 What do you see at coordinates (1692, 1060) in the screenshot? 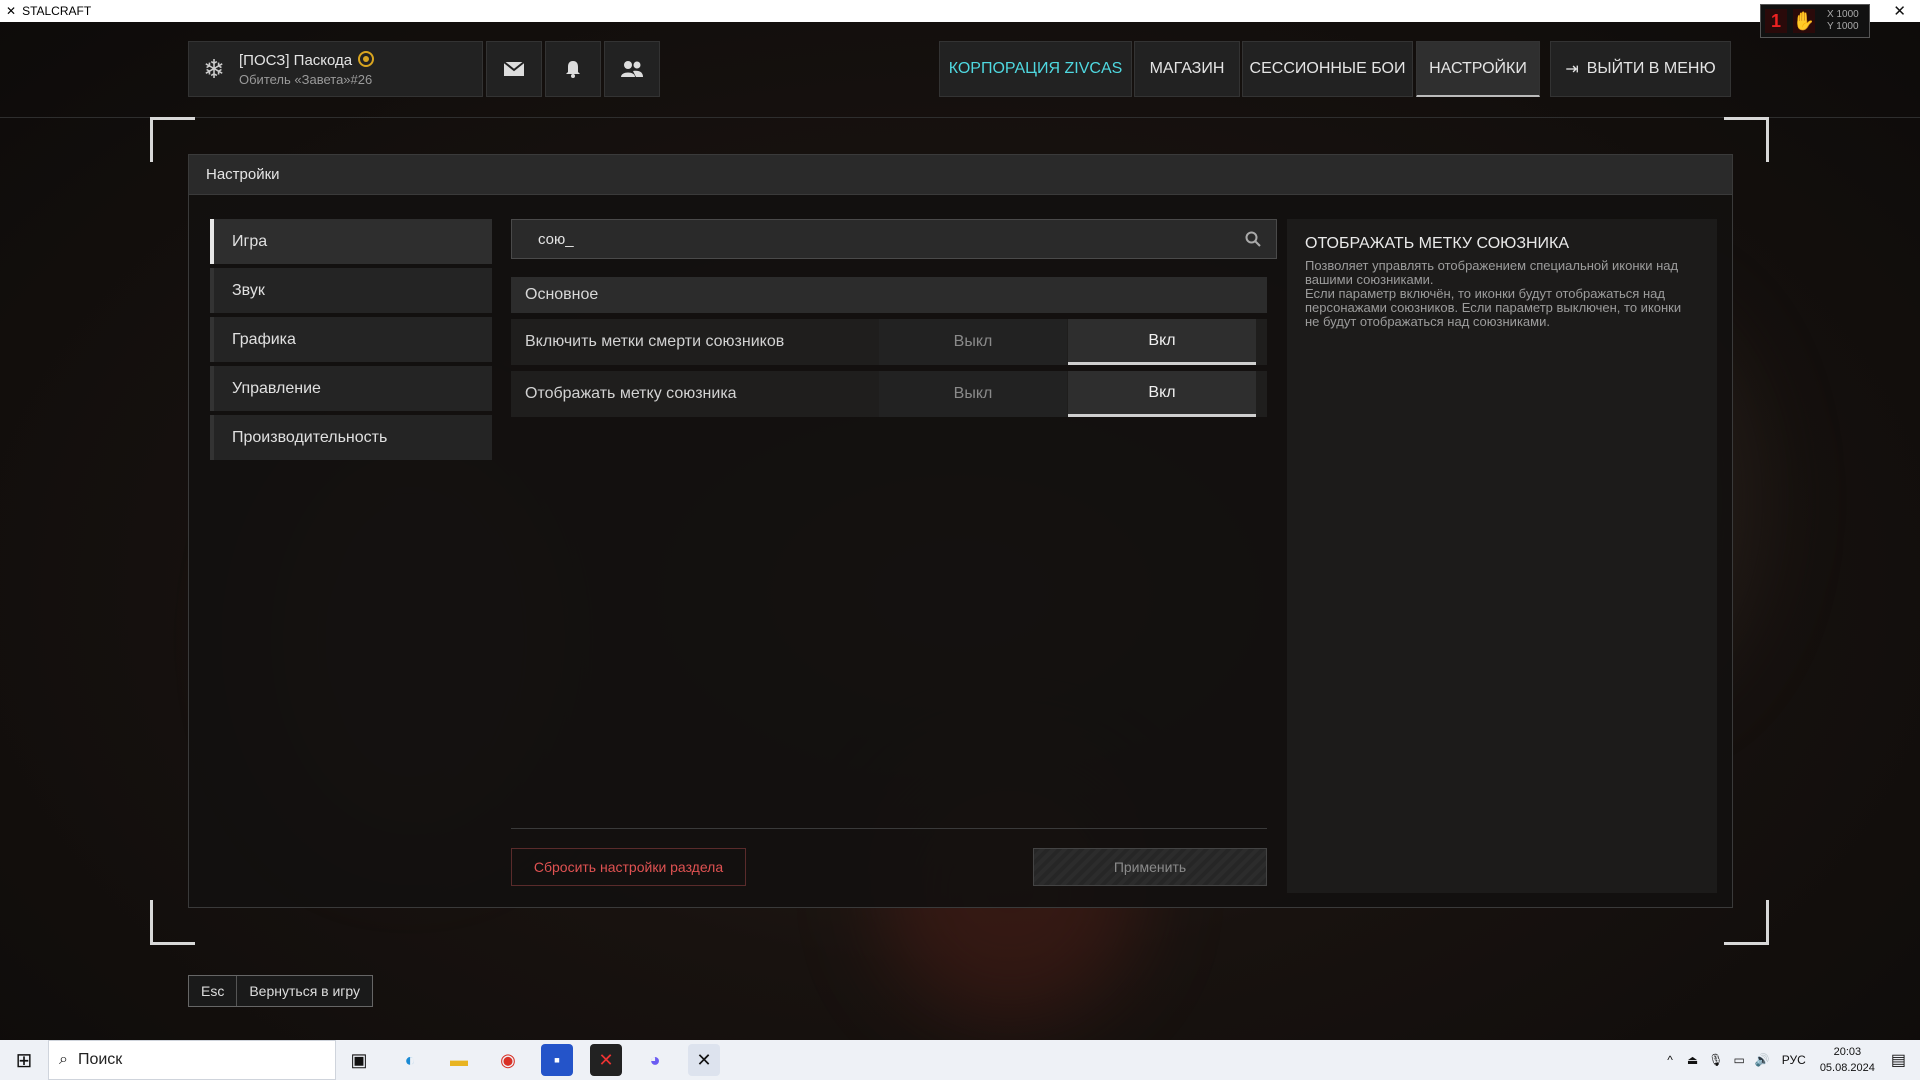
I see `usb-icon: ⏏` at bounding box center [1692, 1060].